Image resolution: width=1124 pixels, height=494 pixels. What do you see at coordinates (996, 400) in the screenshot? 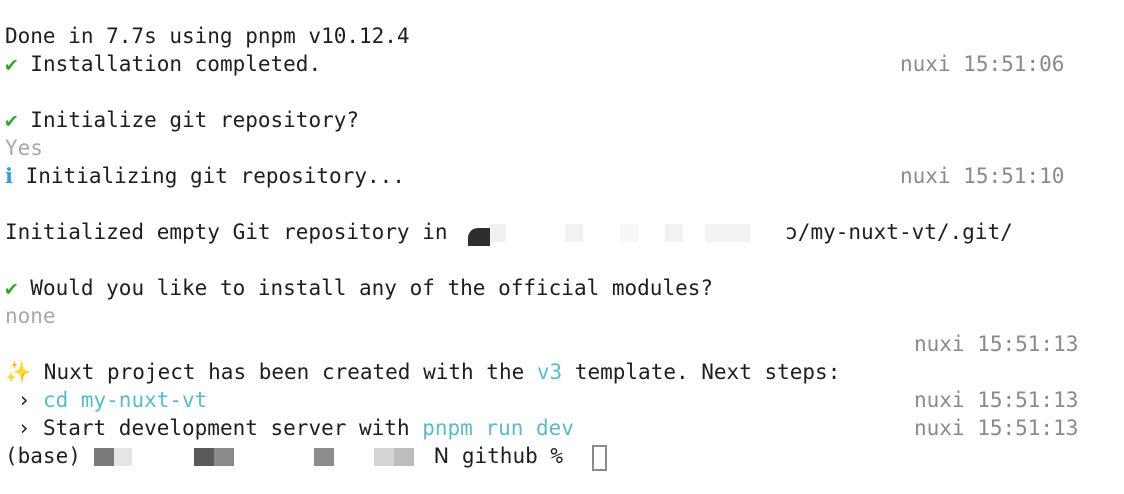
I see `step-cd-timestamp: nuxi 15:51:13` at bounding box center [996, 400].